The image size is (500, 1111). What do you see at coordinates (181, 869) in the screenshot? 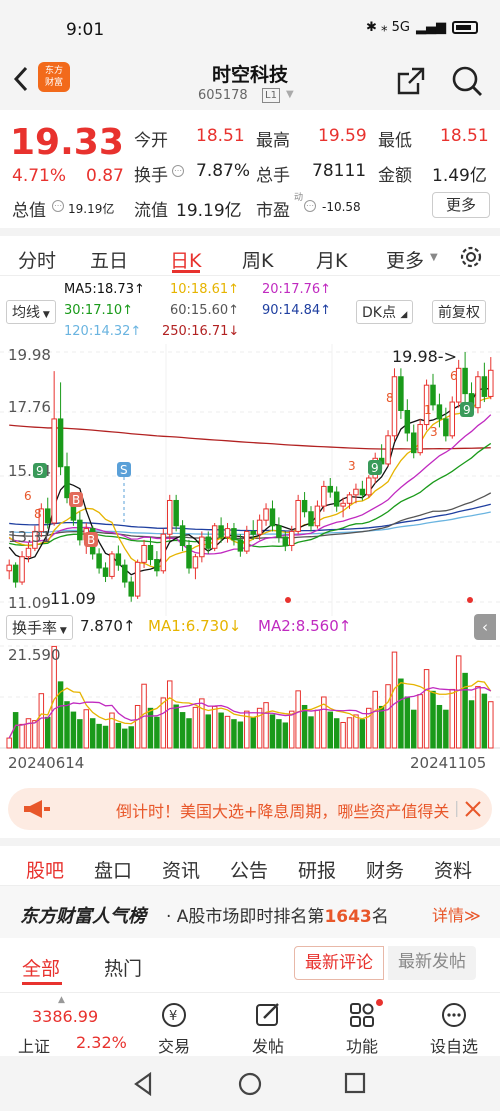
I see `tab-news: 资讯` at bounding box center [181, 869].